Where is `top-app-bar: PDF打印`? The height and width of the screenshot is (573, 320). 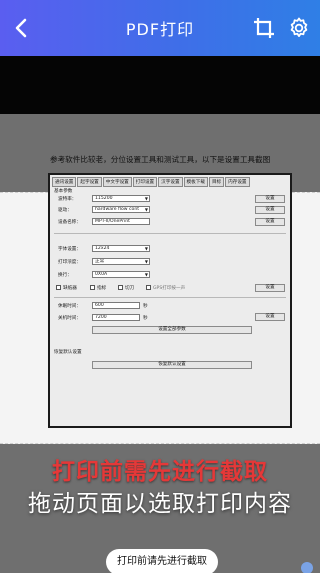
top-app-bar: PDF打印 is located at coordinates (160, 28).